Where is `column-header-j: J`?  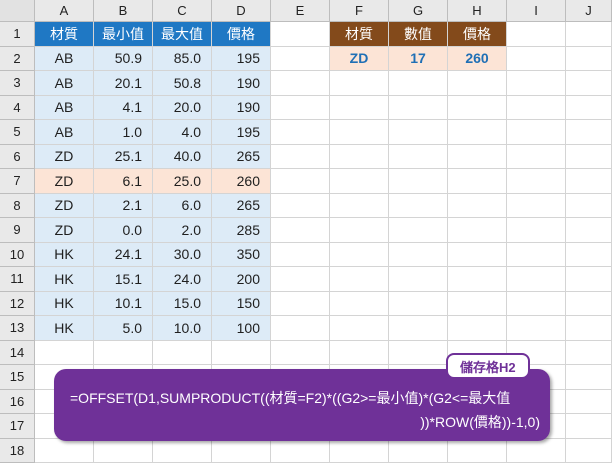
column-header-j: J is located at coordinates (589, 11).